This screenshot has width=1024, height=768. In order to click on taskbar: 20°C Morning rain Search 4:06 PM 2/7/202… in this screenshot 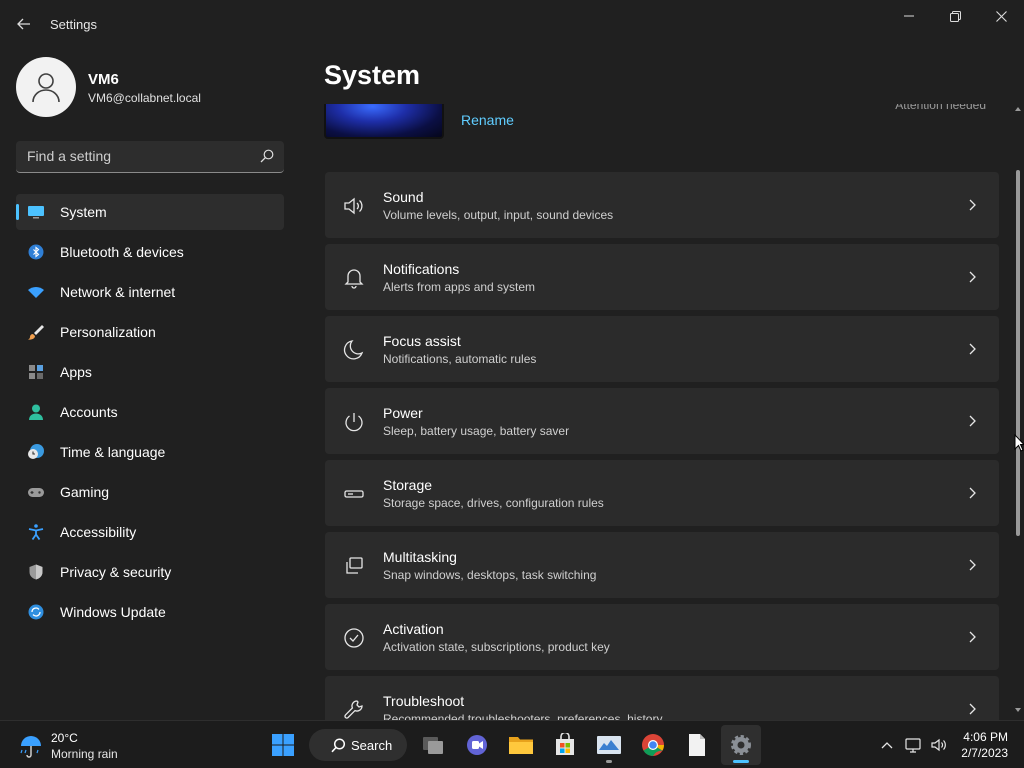, I will do `click(512, 744)`.